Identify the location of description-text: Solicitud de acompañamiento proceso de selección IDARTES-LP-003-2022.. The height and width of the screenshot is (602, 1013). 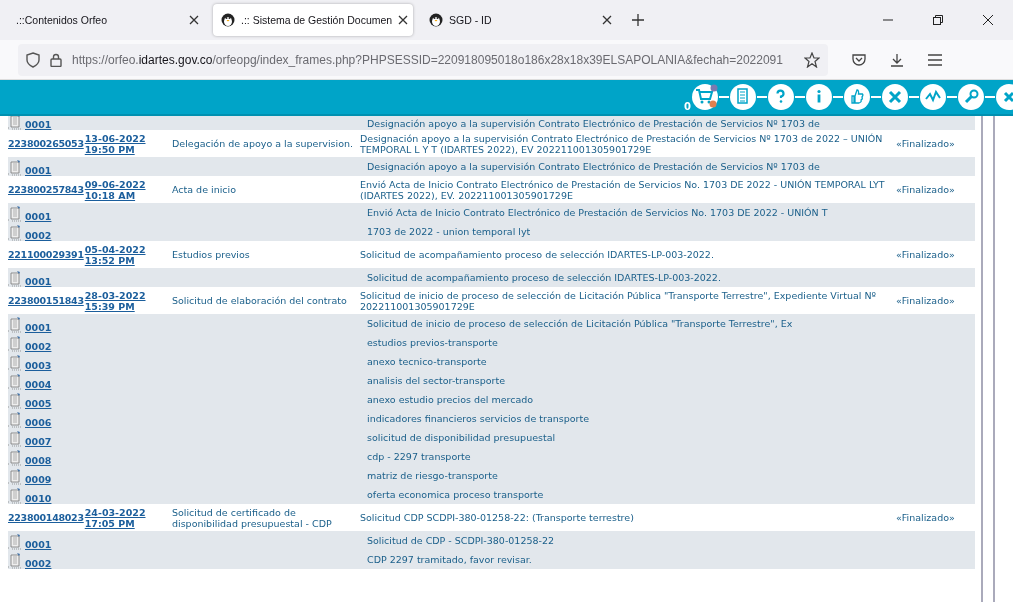
(537, 254).